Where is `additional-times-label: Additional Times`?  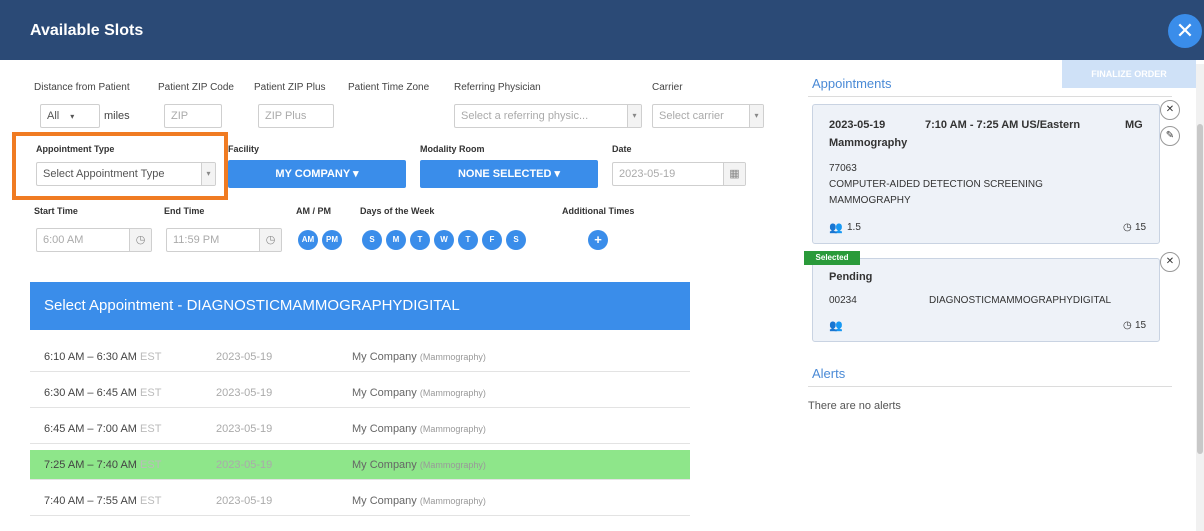
additional-times-label: Additional Times is located at coordinates (598, 211).